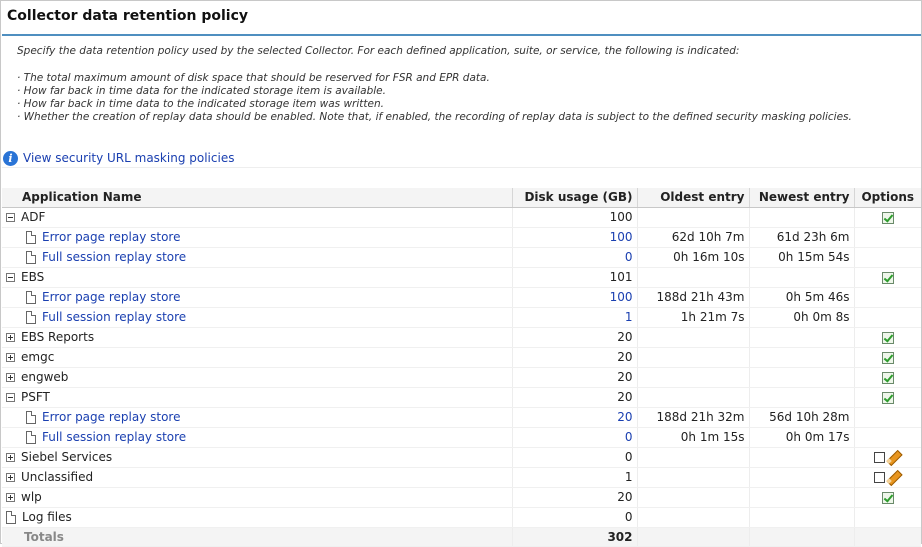 This screenshot has height=547, width=922. I want to click on oldest-entry: 62d 10h 7m, so click(692, 237).